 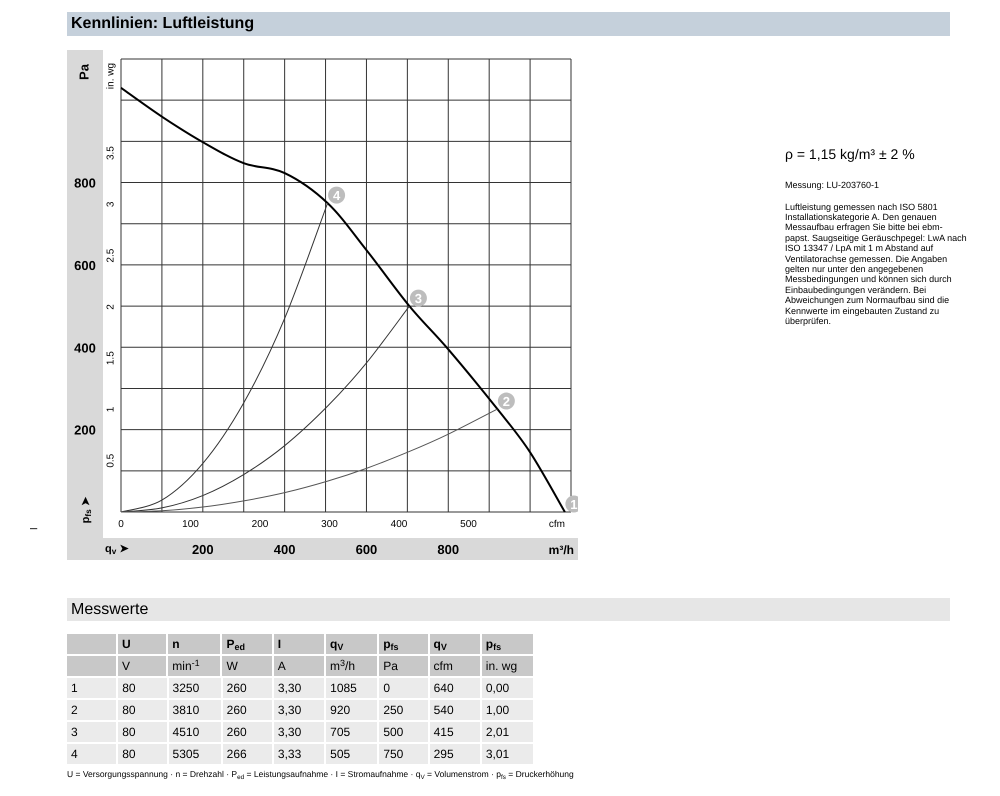 I want to click on y-tick-label: 600, so click(x=85, y=265).